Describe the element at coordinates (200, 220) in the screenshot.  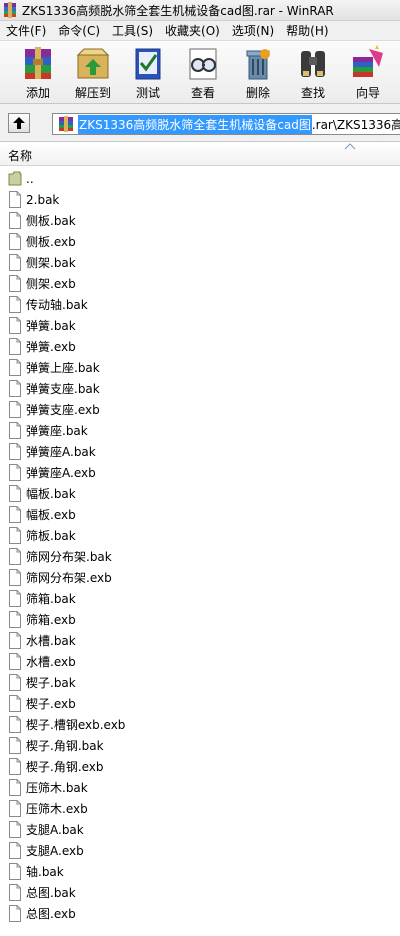
I see `file-row: 侧板.bak` at that location.